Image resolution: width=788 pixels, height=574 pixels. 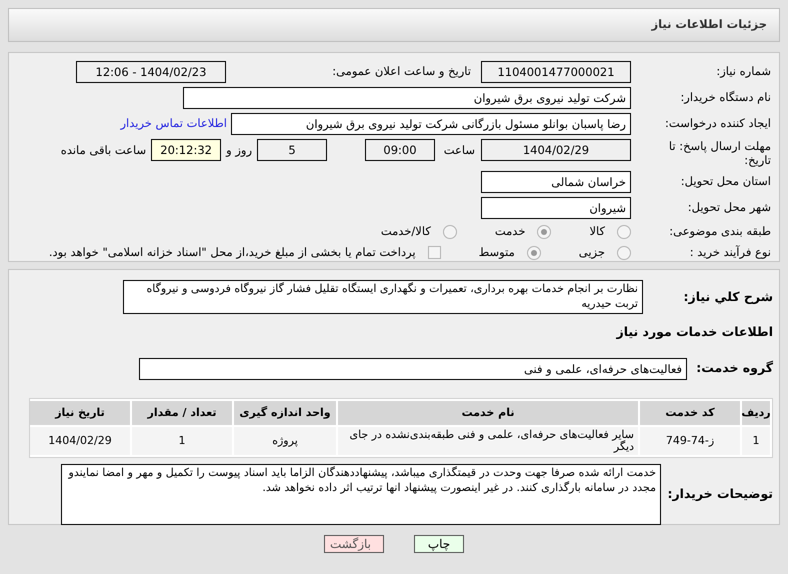 I want to click on service-group-field: فعالیت‌های حرفه‌ای، علمی و فنی, so click(x=413, y=369).